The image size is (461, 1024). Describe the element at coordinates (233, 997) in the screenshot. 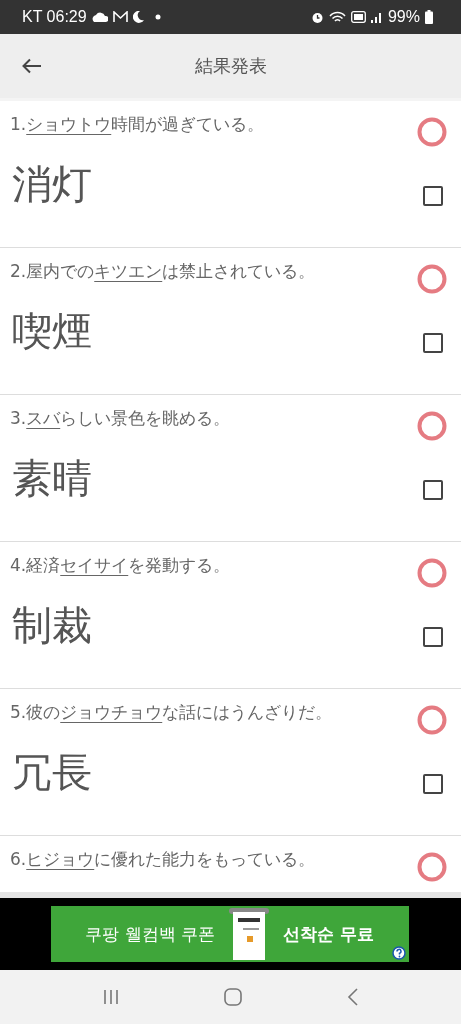

I see `home-icon` at that location.